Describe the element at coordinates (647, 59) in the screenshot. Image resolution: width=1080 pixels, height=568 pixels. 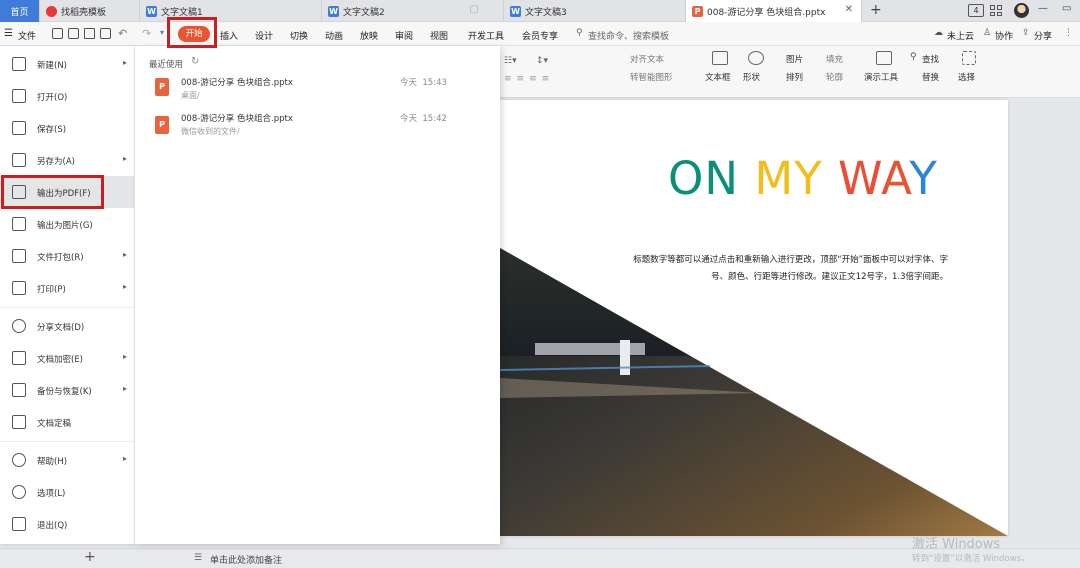
I see `align-text-button: 对齐文本` at that location.